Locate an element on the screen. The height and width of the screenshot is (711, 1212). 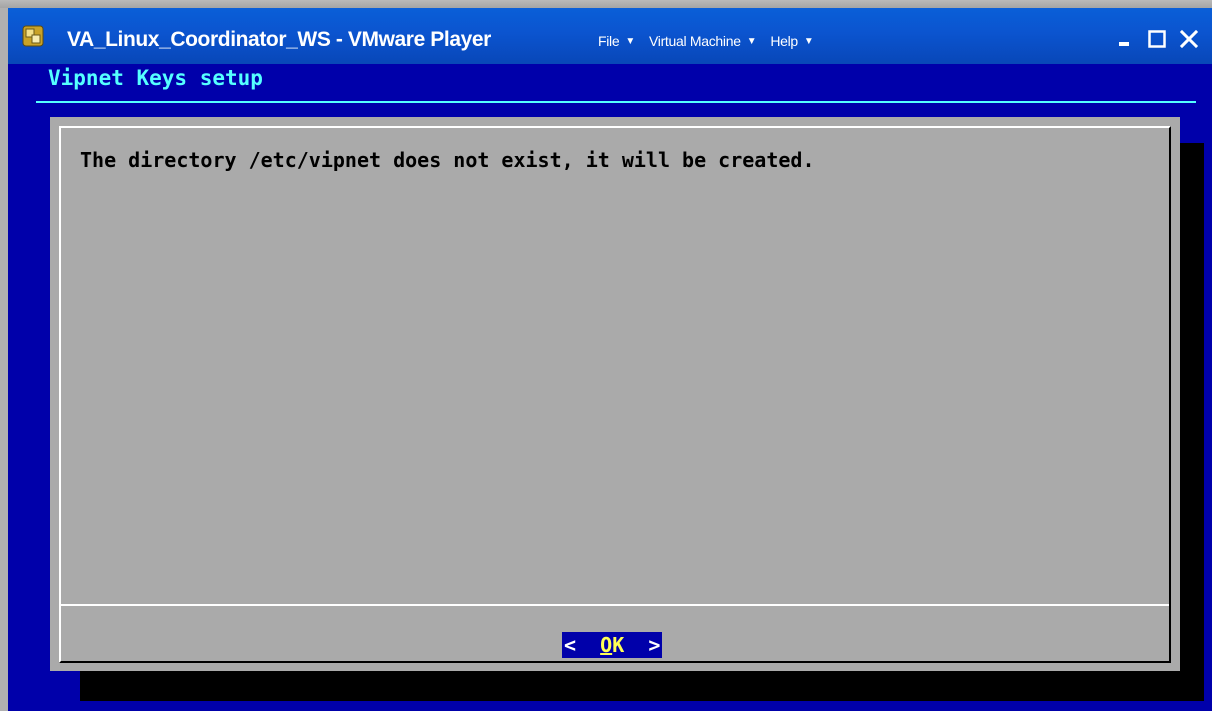
ok-button-right-bracket: > is located at coordinates (654, 645).